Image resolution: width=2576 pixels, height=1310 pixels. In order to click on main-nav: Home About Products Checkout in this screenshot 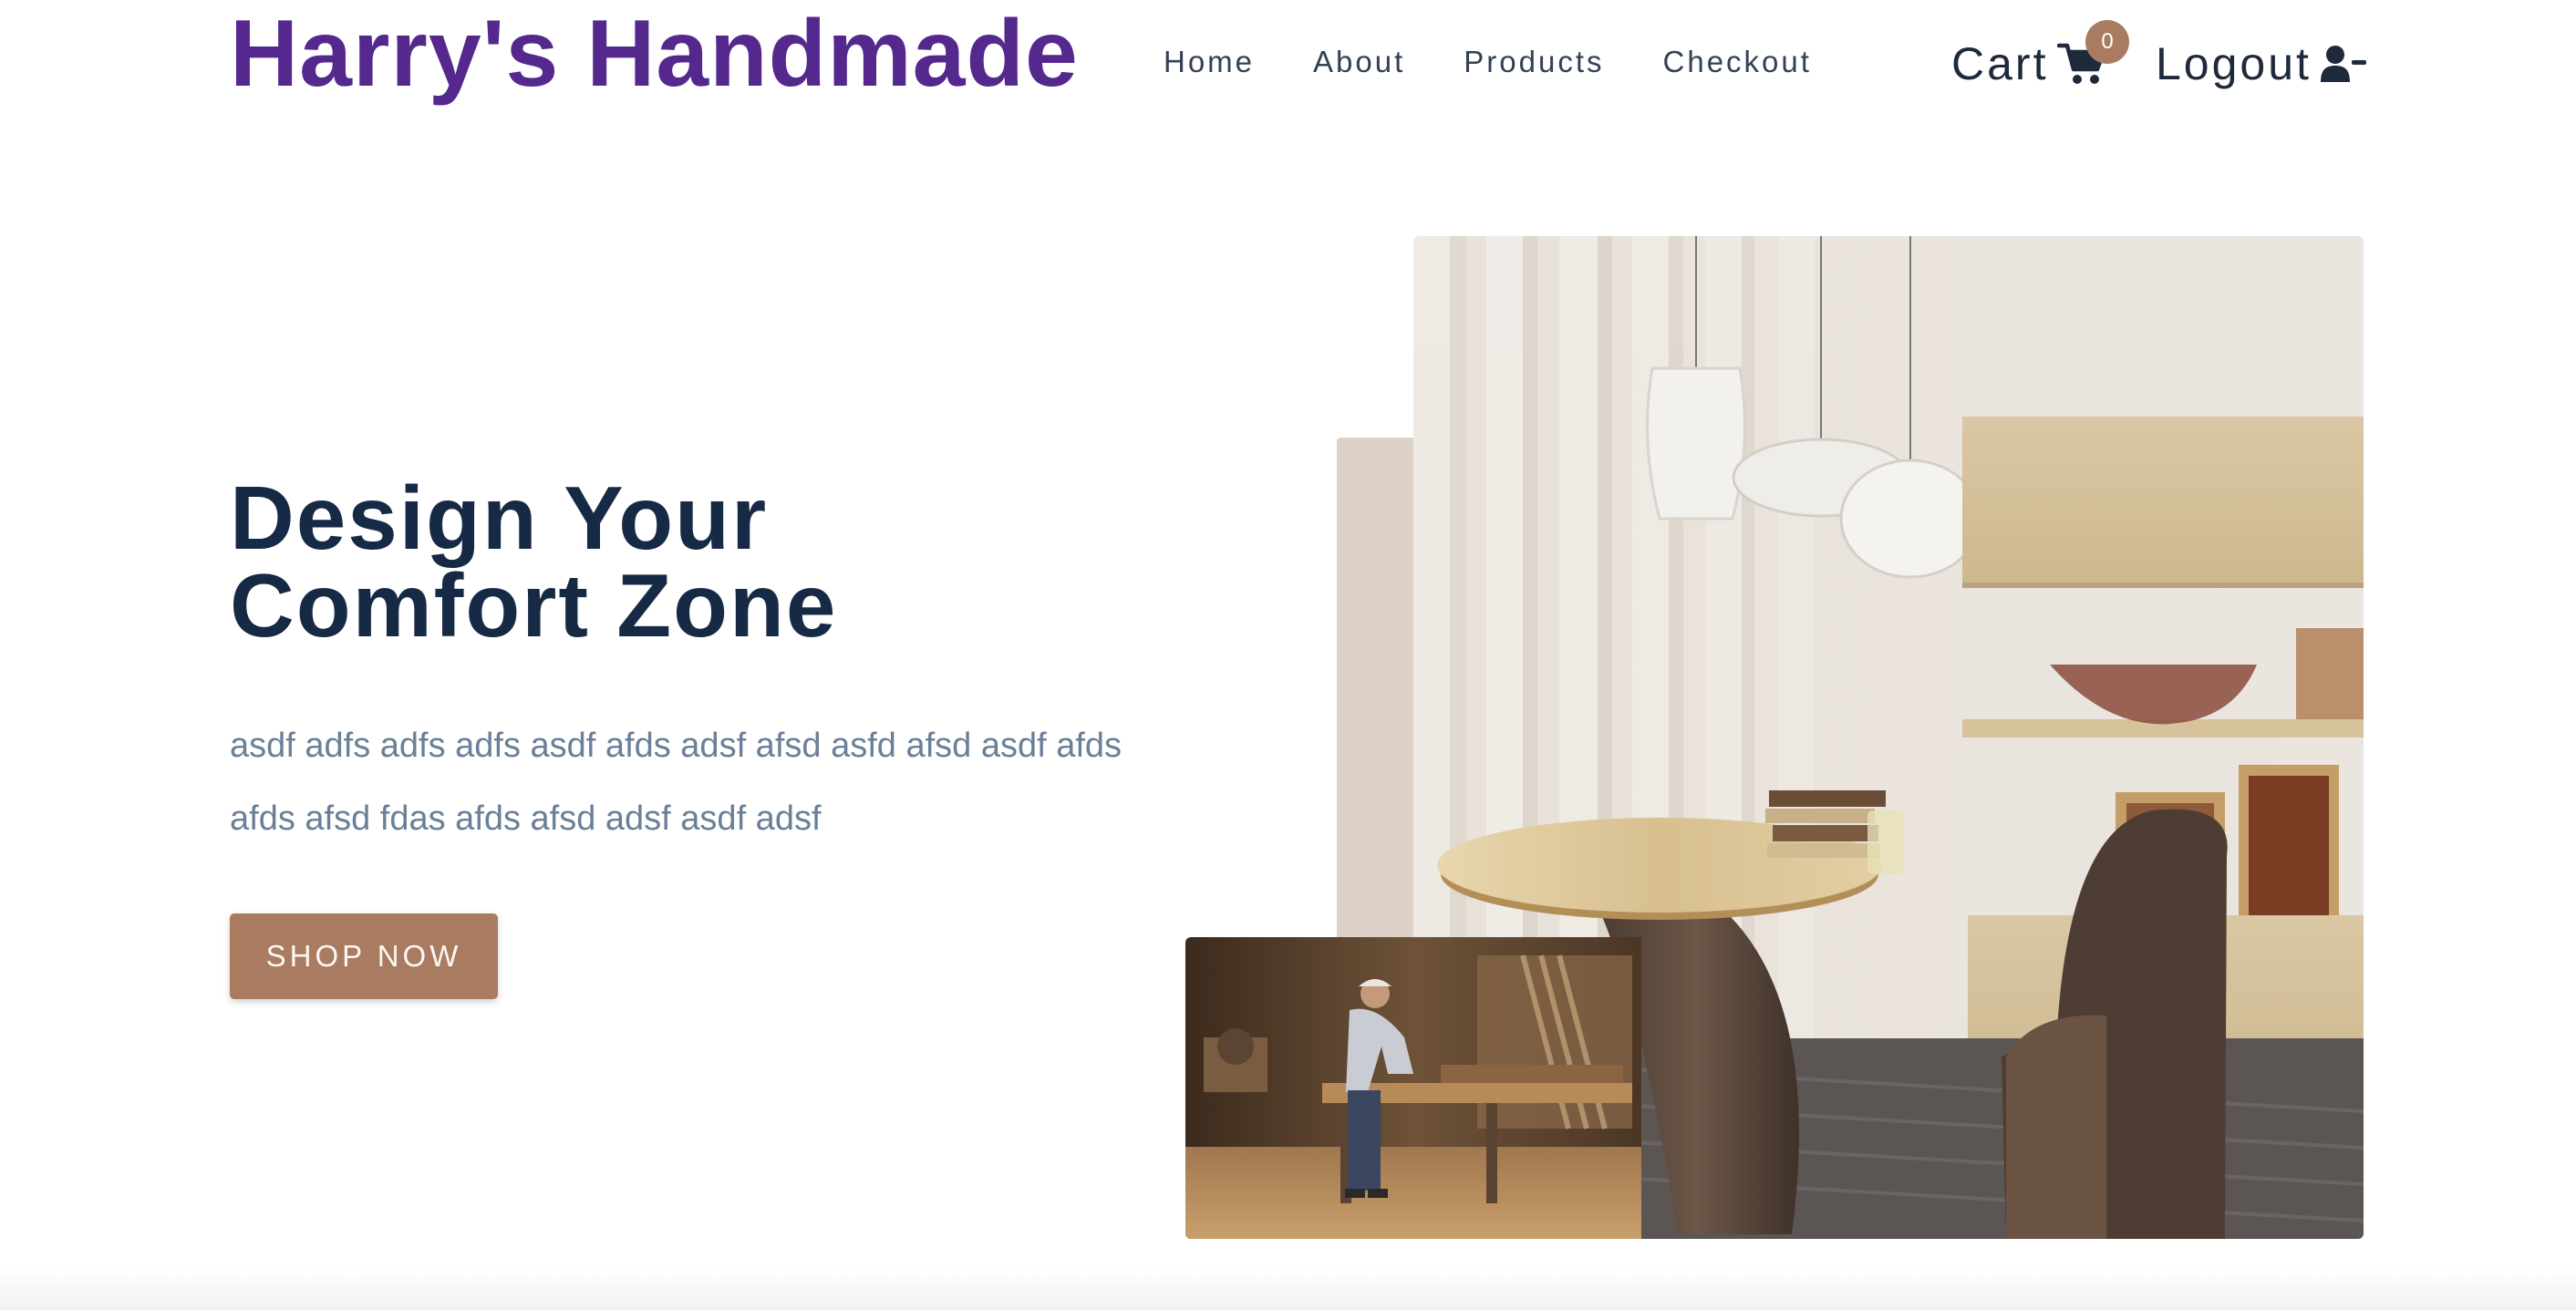, I will do `click(1517, 62)`.